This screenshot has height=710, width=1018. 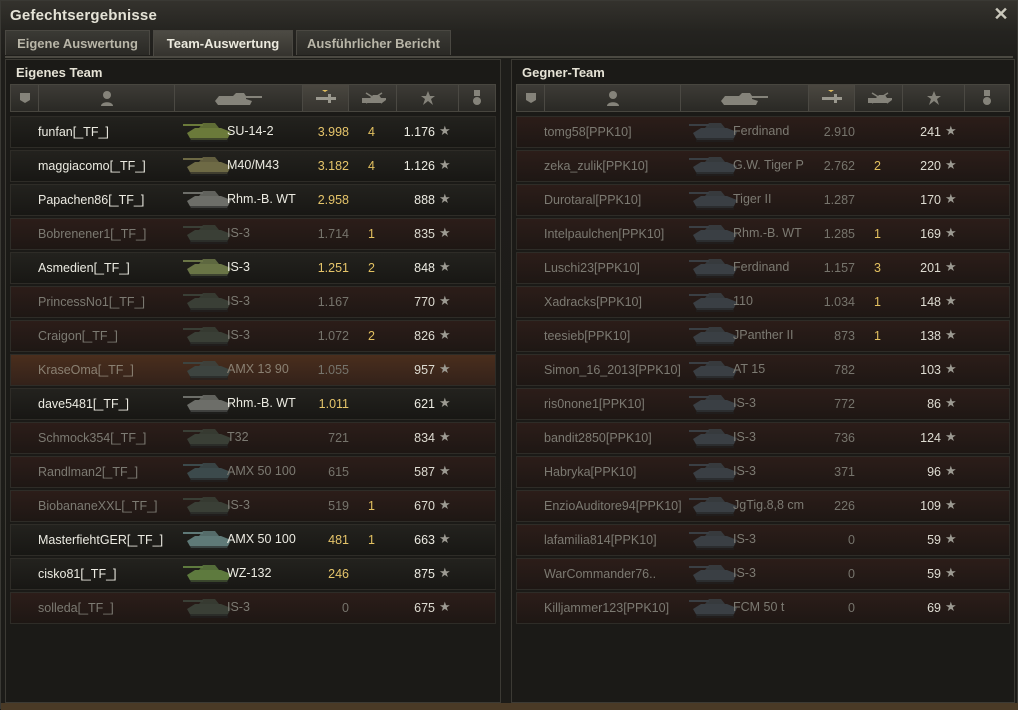 What do you see at coordinates (253, 234) in the screenshot?
I see `table-row: Bobrenener1[_TF_] IS-3 1.714 1 835 ★` at bounding box center [253, 234].